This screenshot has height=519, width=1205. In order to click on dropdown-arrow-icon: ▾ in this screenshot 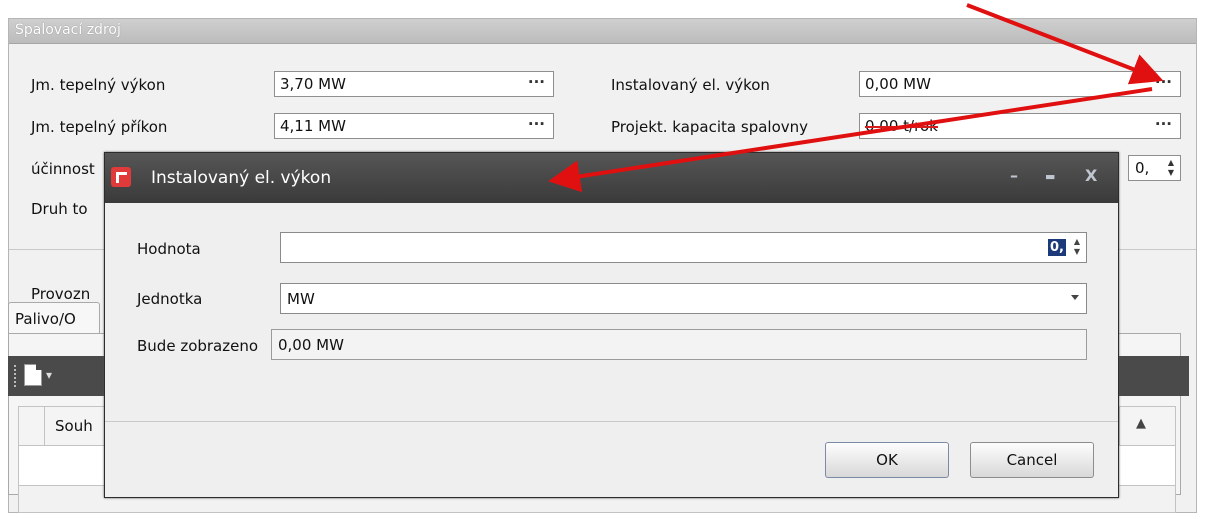, I will do `click(49, 375)`.